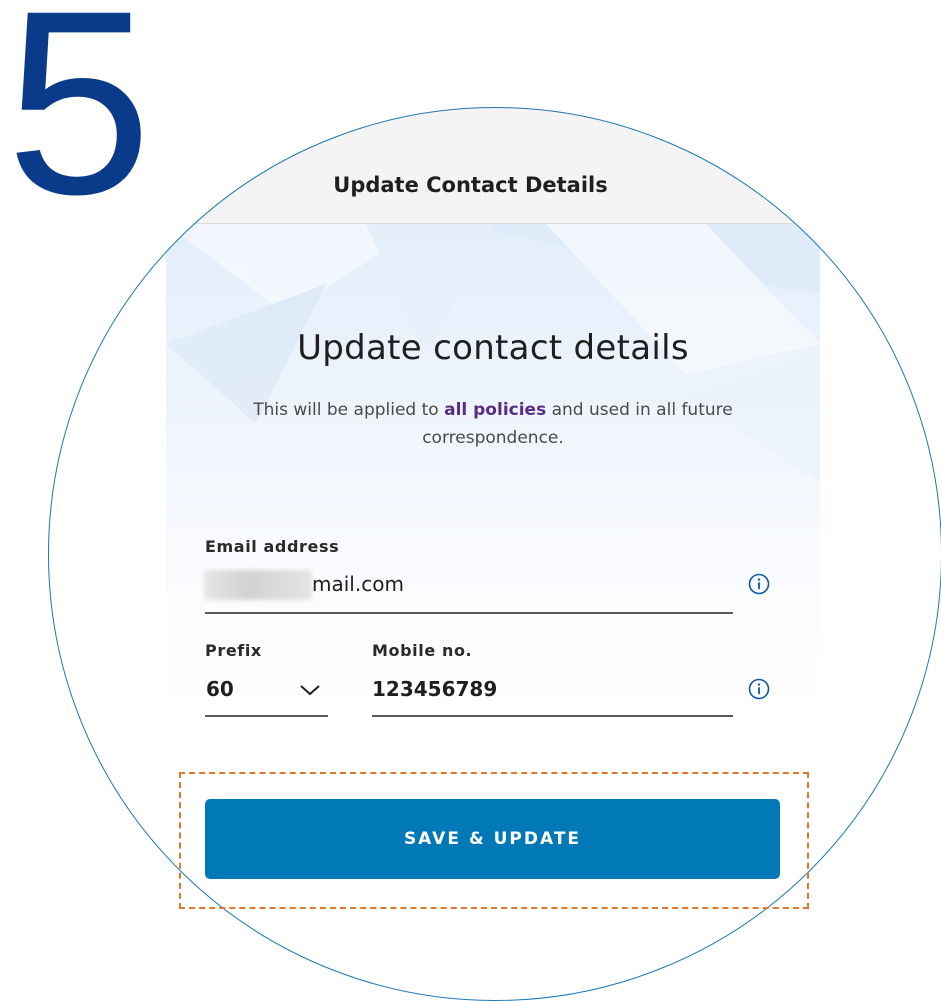 This screenshot has width=941, height=1001. Describe the element at coordinates (310, 690) in the screenshot. I see `chevron-down-icon` at that location.